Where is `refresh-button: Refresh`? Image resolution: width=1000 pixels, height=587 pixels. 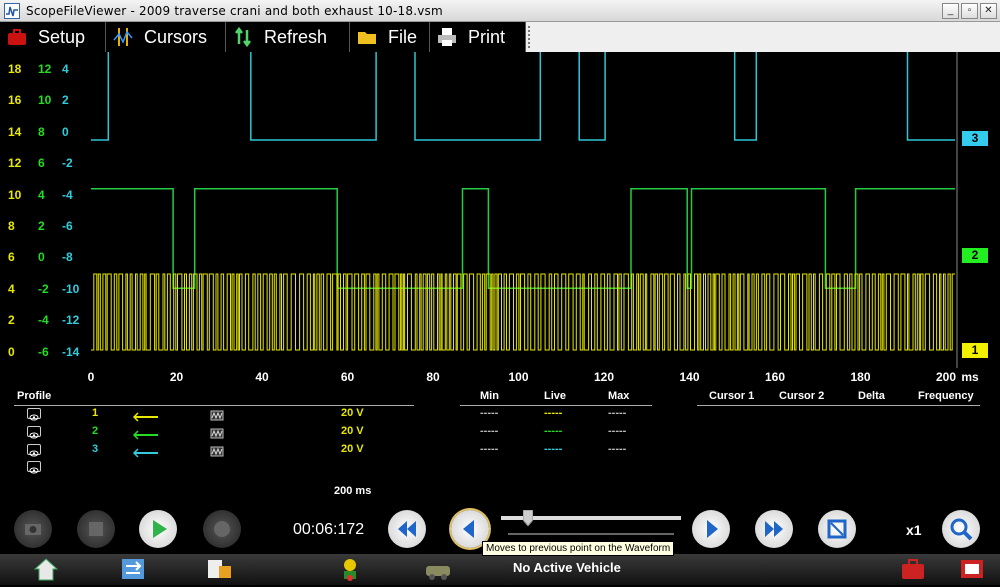 refresh-button: Refresh is located at coordinates (288, 37).